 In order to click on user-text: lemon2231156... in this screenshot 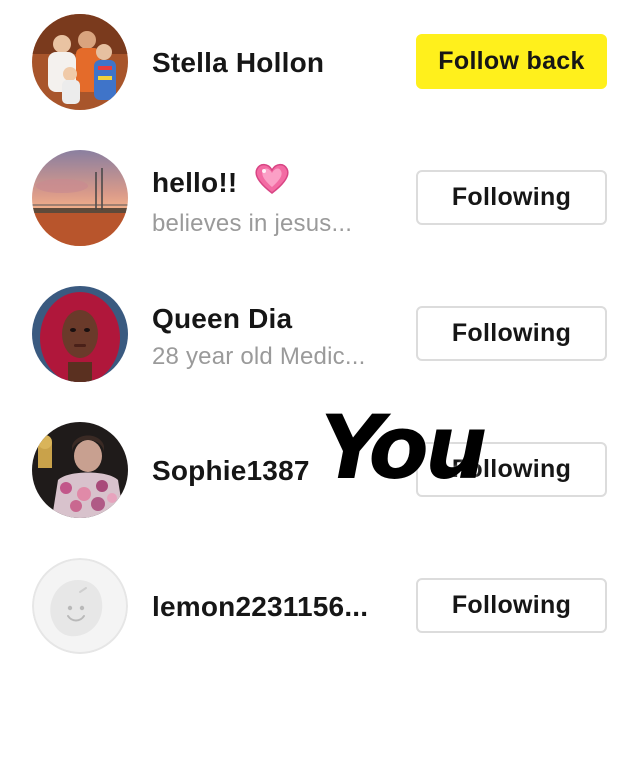, I will do `click(274, 607)`.